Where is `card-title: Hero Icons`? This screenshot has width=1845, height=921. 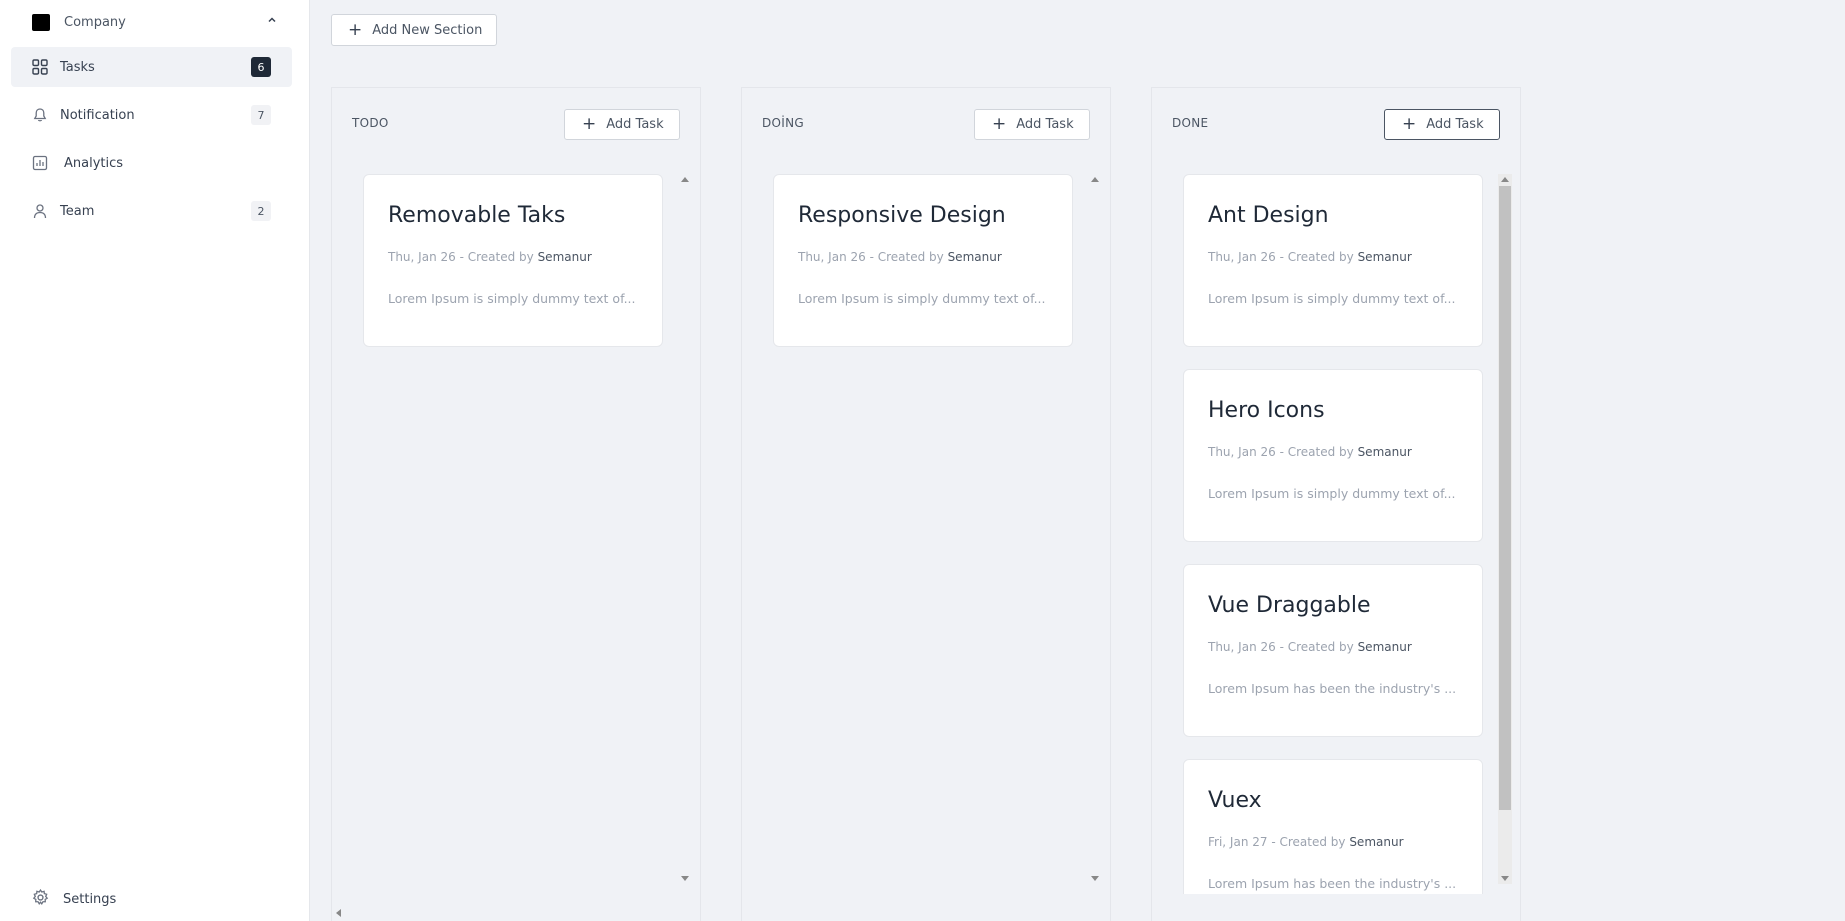
card-title: Hero Icons is located at coordinates (1266, 410).